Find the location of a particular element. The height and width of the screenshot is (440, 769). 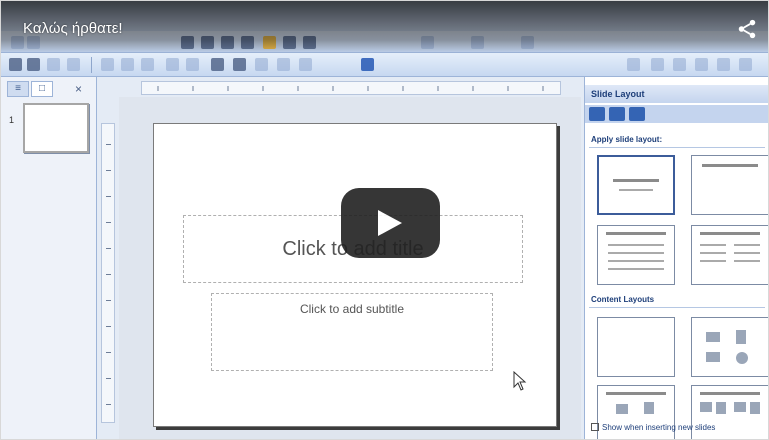

toolbar-separator is located at coordinates (91, 65).